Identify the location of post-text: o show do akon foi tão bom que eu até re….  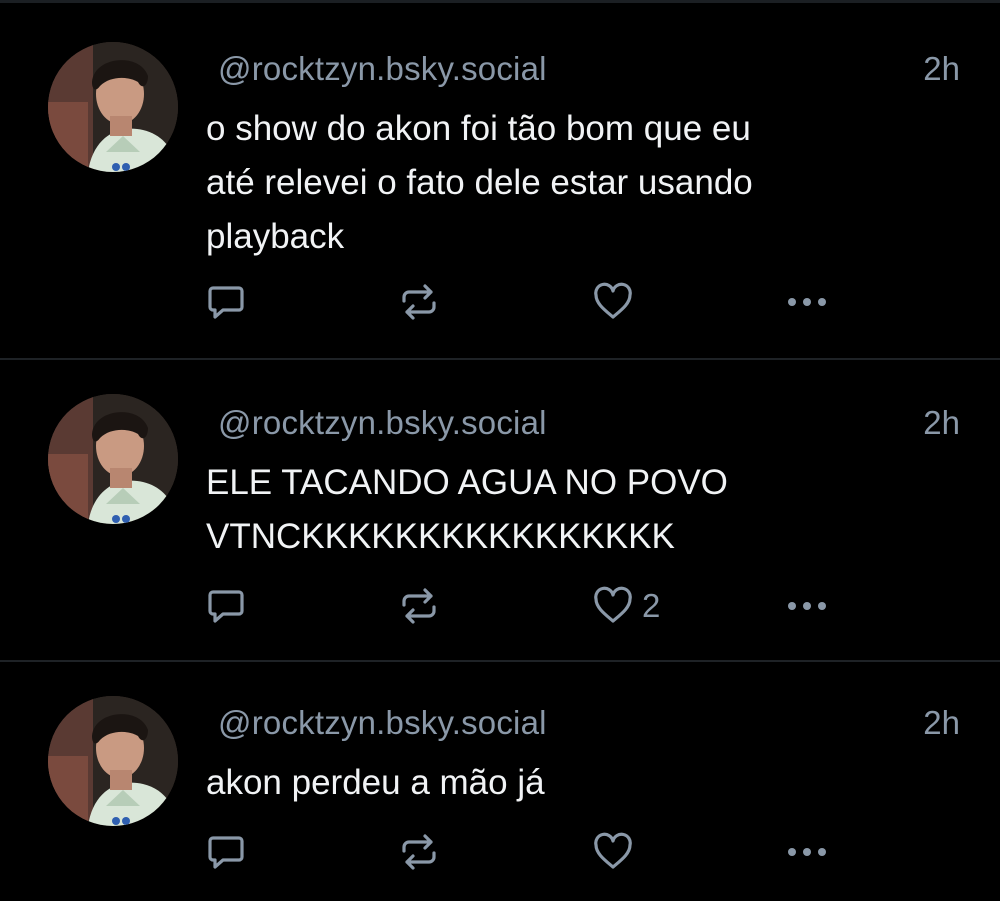
(479, 182).